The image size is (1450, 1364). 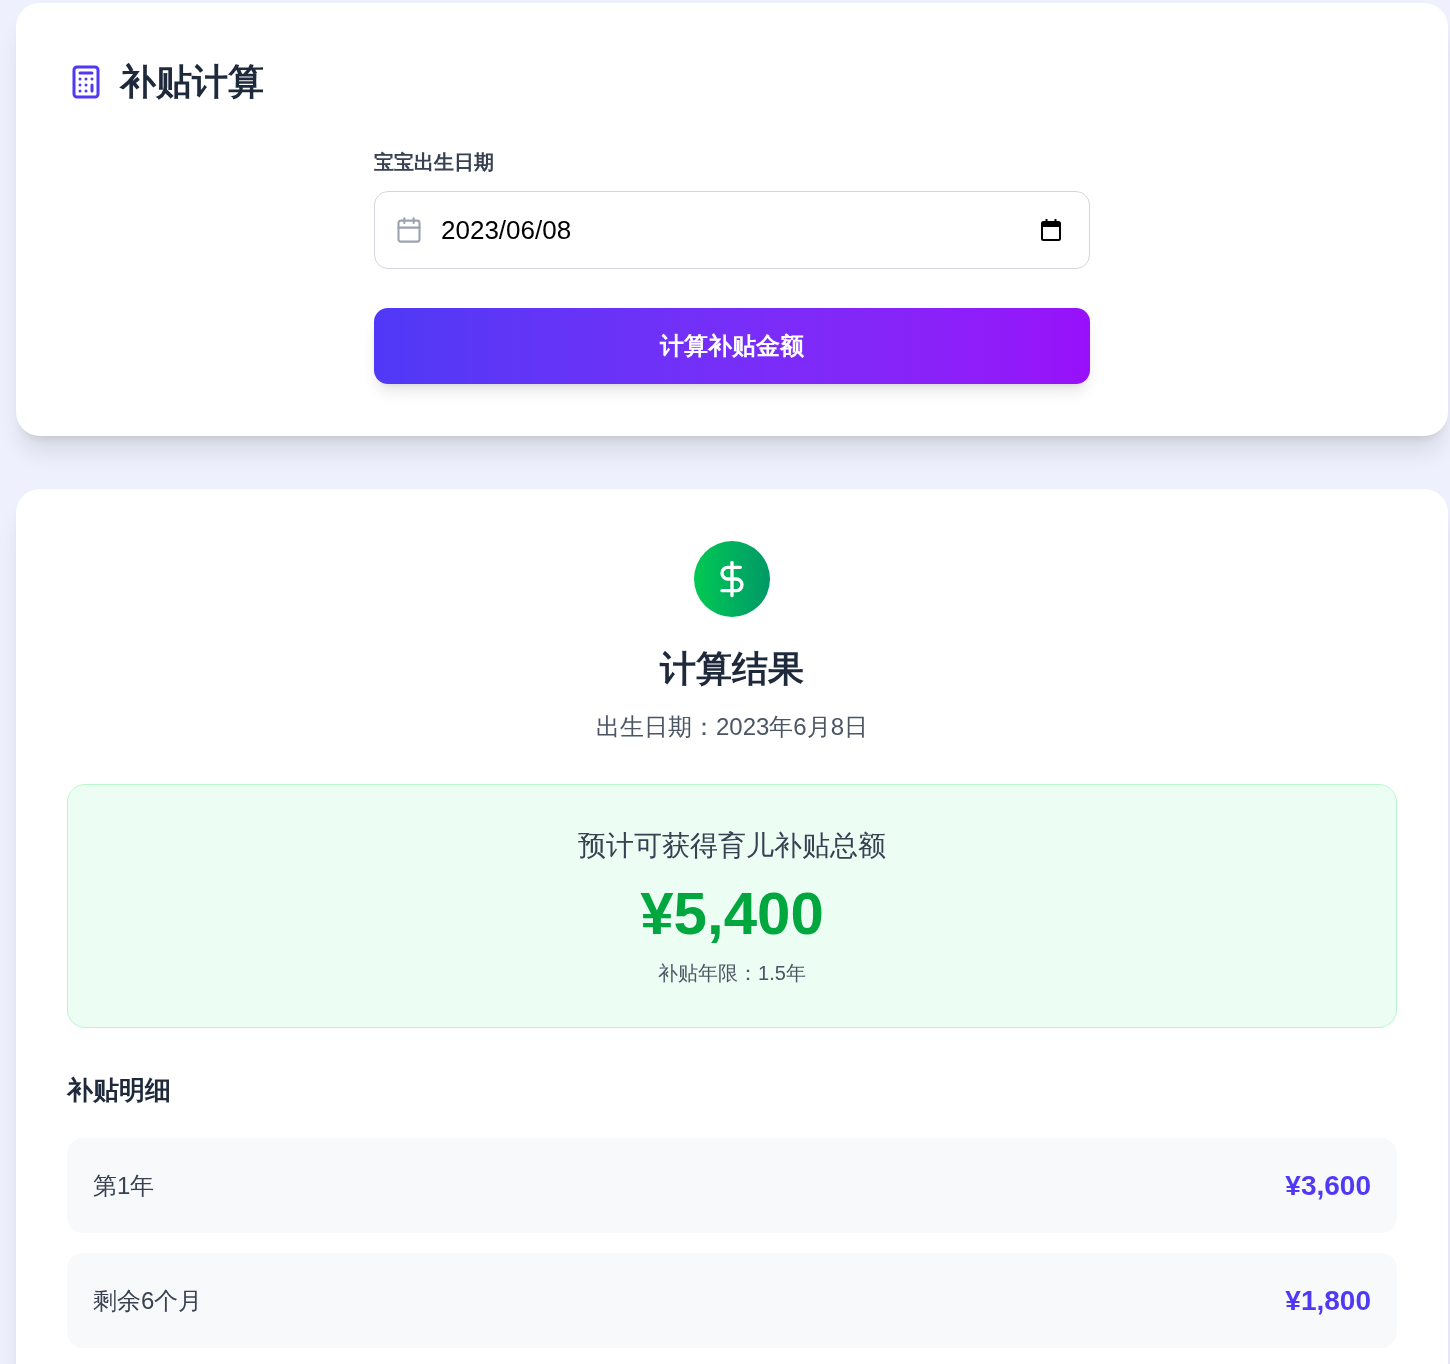 I want to click on calendar-icon, so click(x=409, y=230).